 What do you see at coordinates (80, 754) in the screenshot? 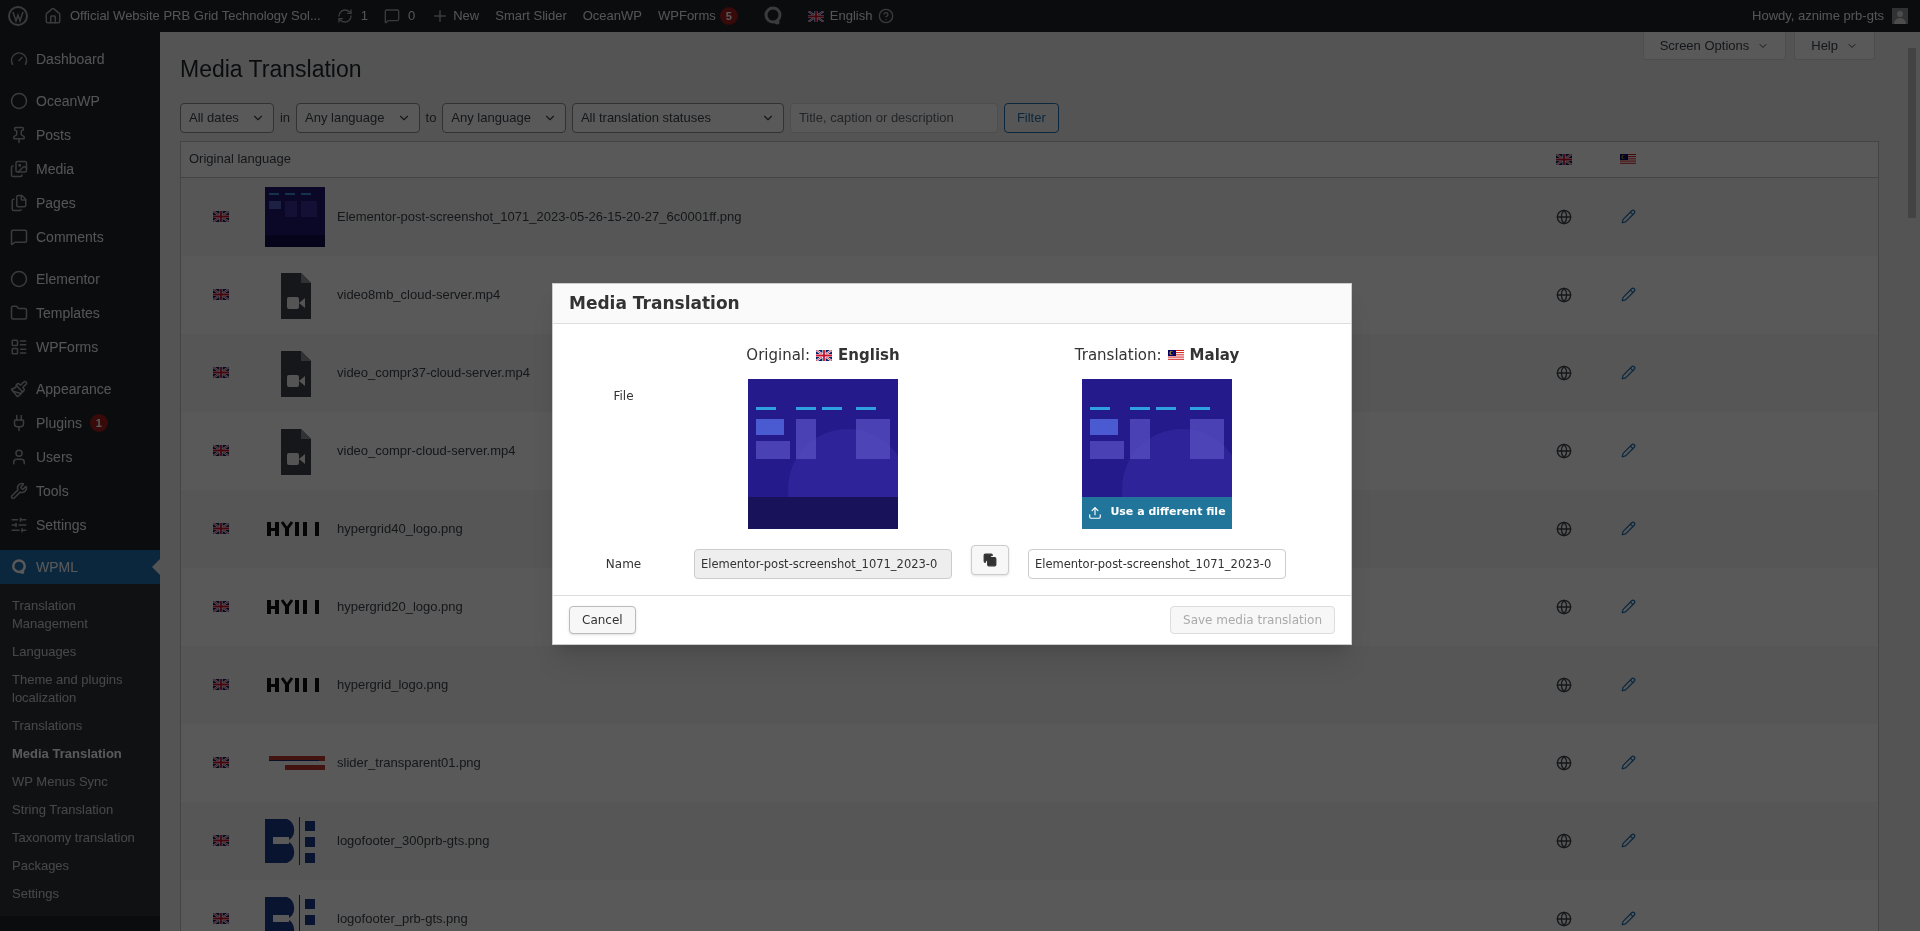
I see `submenu-item: Media Translation` at bounding box center [80, 754].